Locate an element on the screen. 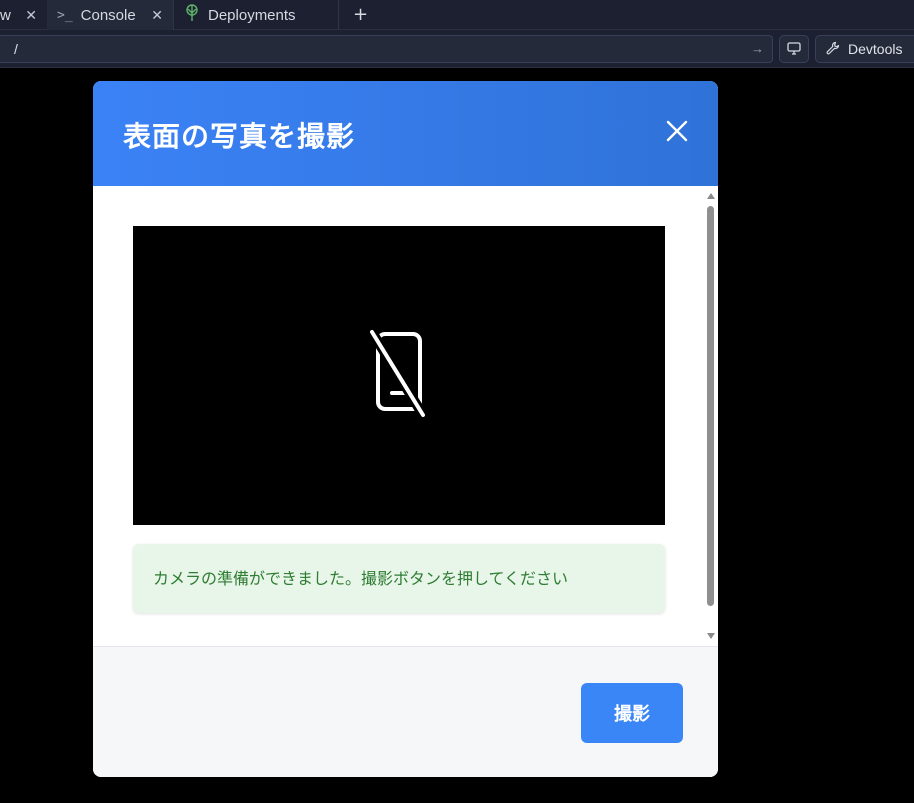  dialog-footer: 撮影 is located at coordinates (405, 711).